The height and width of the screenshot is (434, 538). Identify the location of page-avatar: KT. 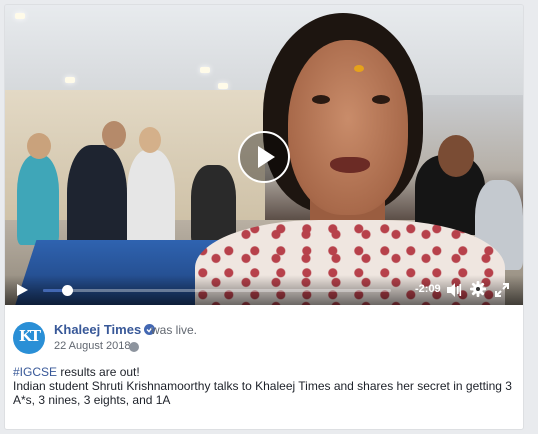
(29, 338).